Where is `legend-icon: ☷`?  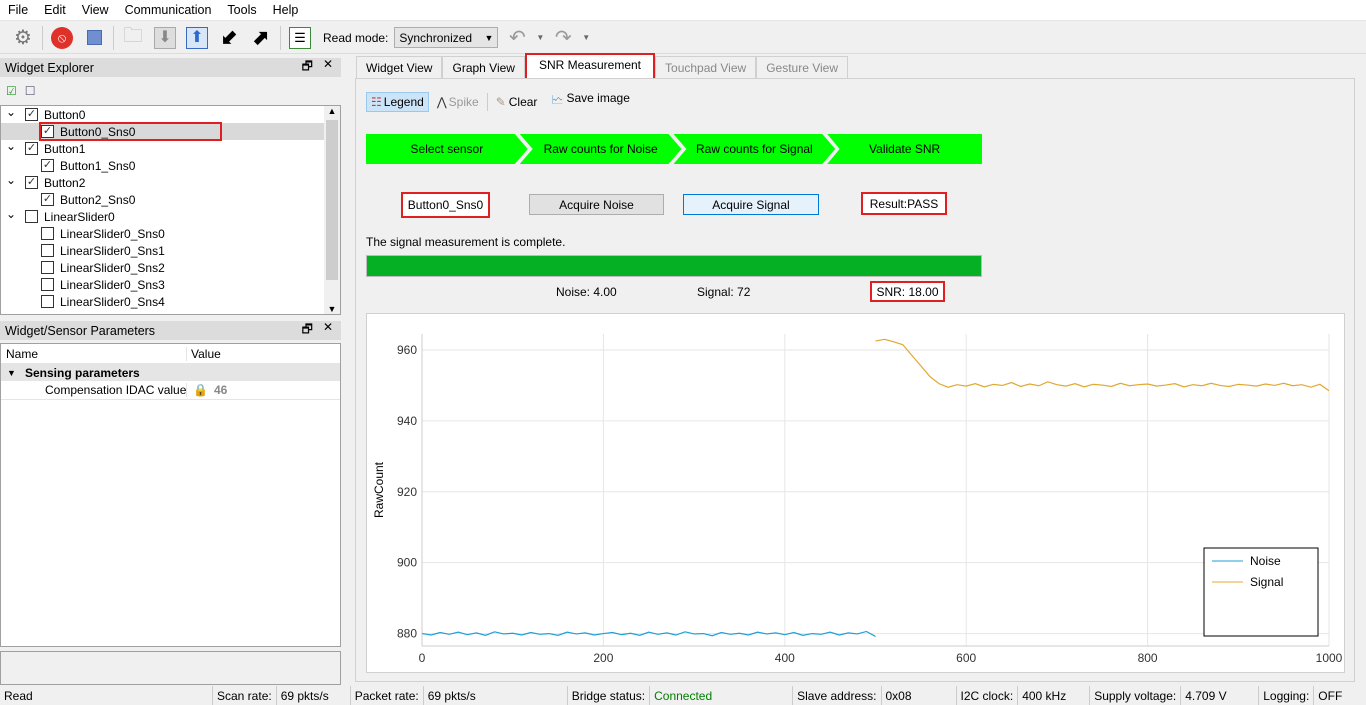
legend-icon: ☷ is located at coordinates (376, 101).